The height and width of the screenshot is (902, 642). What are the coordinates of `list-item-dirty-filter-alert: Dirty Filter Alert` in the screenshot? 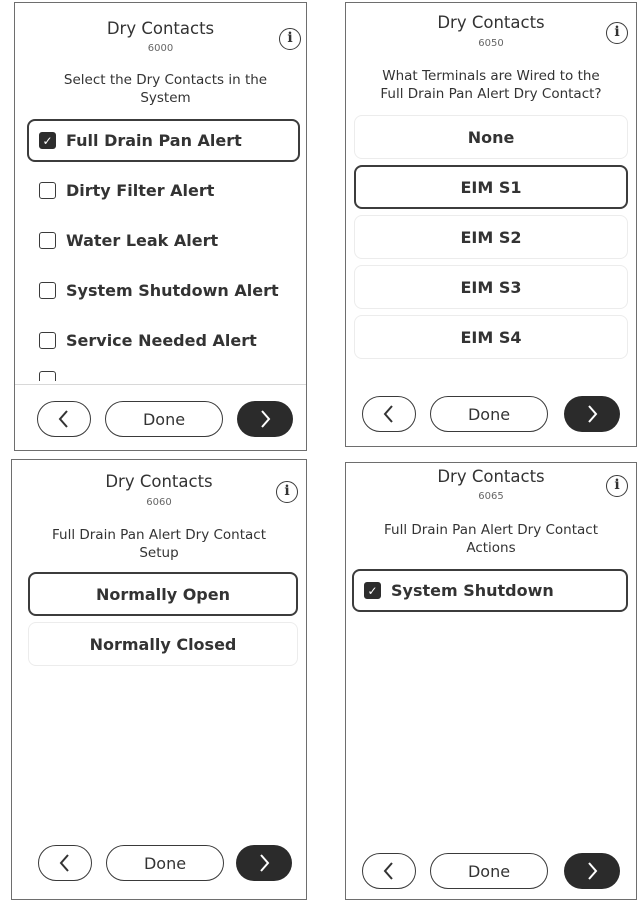 It's located at (163, 190).